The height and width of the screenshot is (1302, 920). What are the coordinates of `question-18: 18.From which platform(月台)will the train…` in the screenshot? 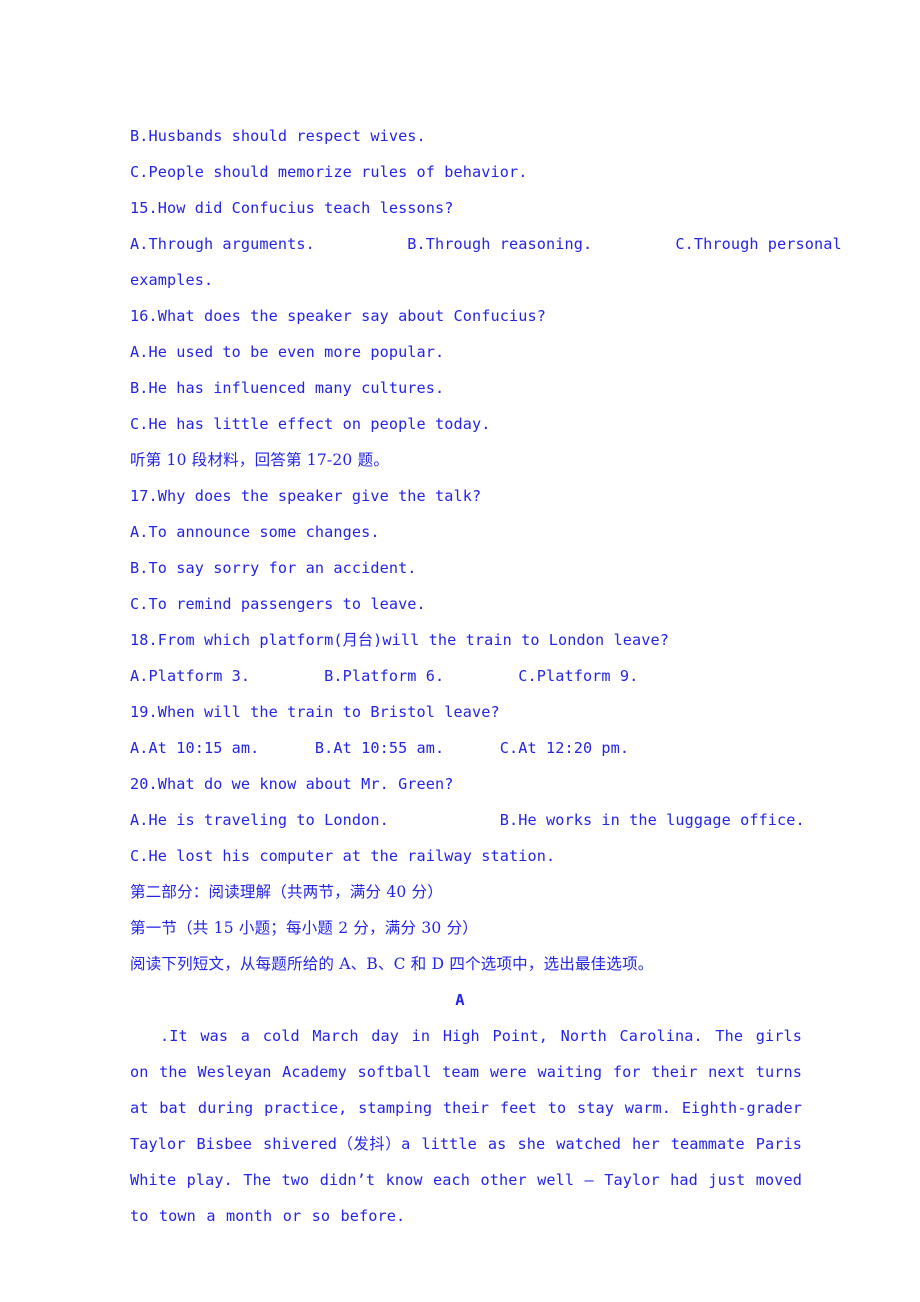 It's located at (399, 640).